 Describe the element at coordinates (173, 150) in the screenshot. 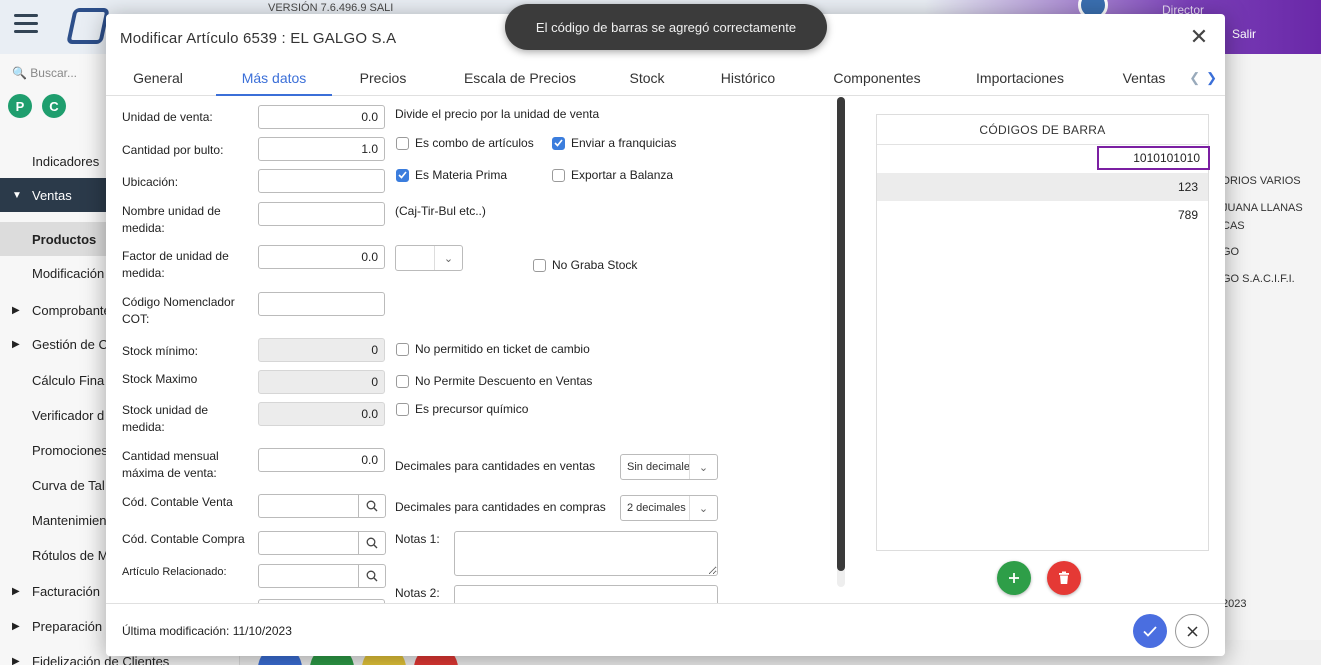

I see `cantidad-bulto-label: Cantidad por bulto:` at that location.